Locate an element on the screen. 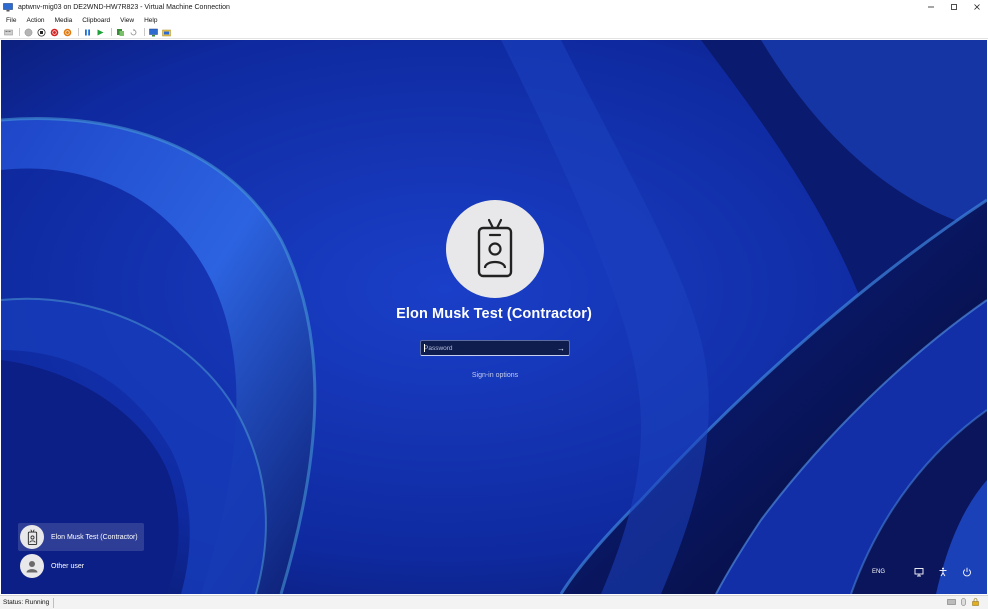 Image resolution: width=988 pixels, height=609 pixels. ctrl-alt-del-icon is located at coordinates (8, 32).